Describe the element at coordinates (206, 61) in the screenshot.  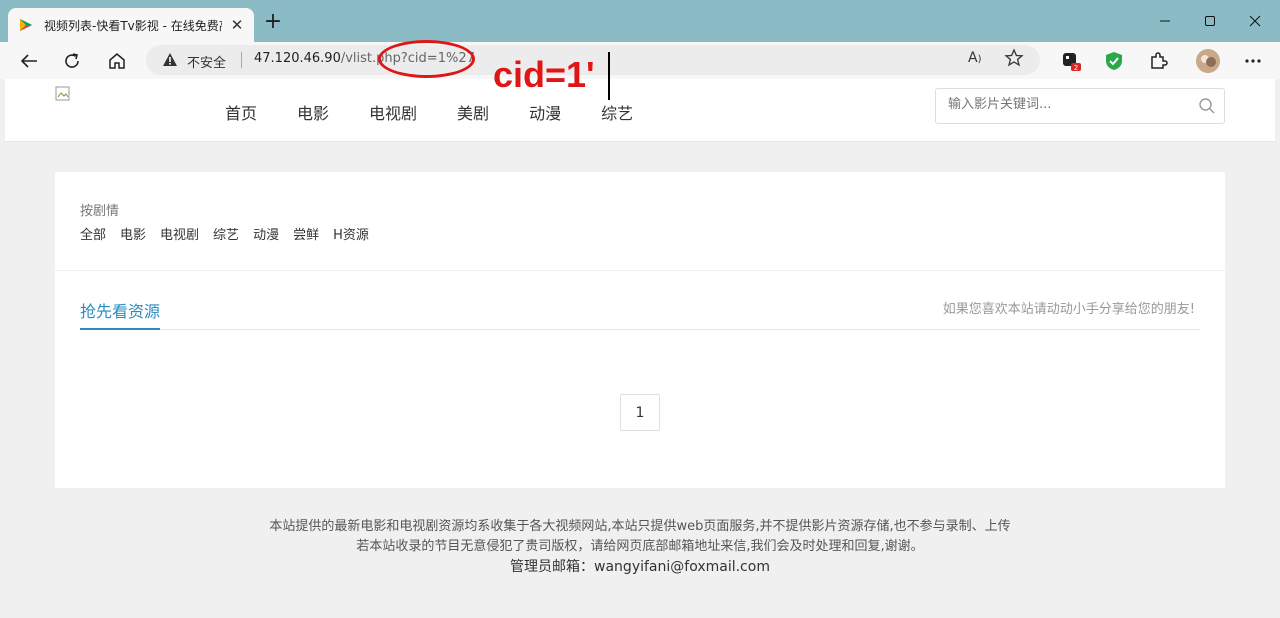
I see `security-label: 不安全` at that location.